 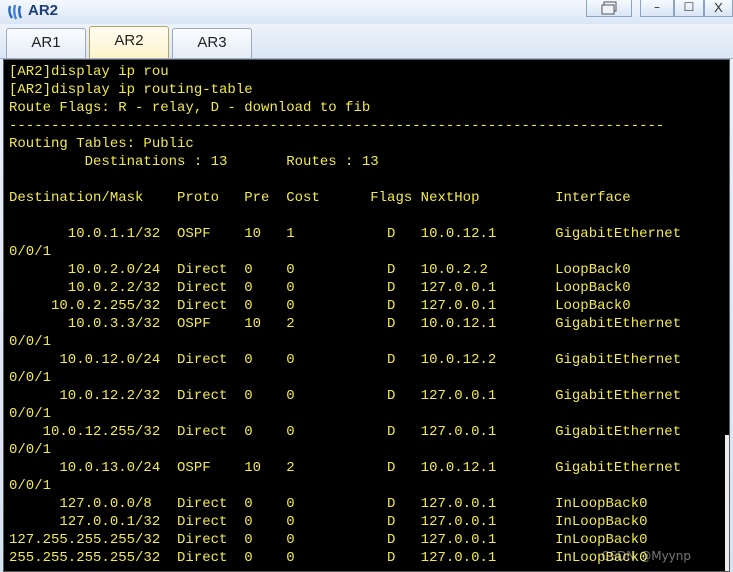 I want to click on title-bar: AR2 – ☐ X, so click(x=366, y=12).